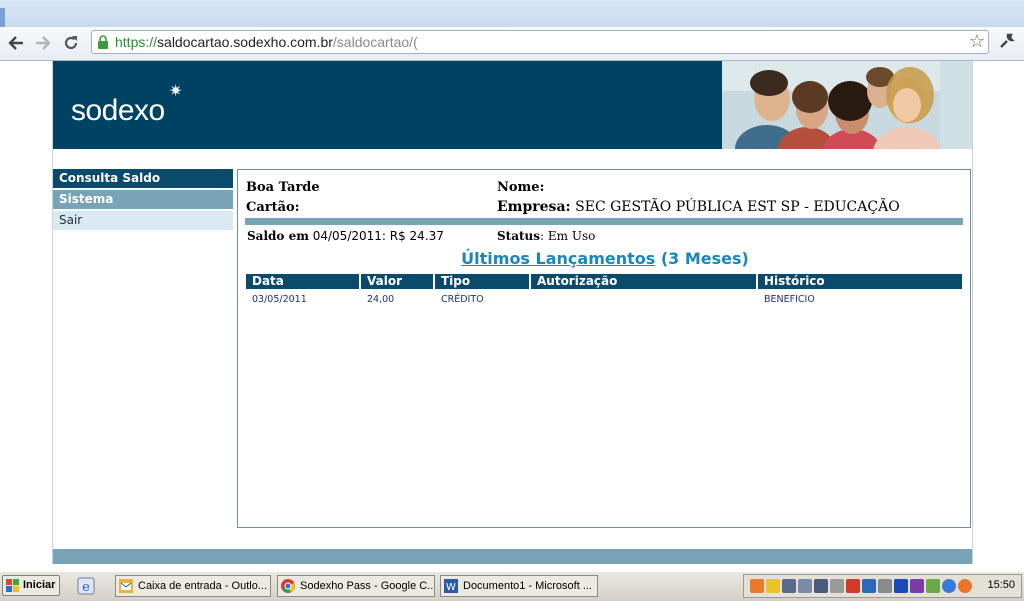 The image size is (1024, 601). Describe the element at coordinates (519, 236) in the screenshot. I see `status-label: Status` at that location.